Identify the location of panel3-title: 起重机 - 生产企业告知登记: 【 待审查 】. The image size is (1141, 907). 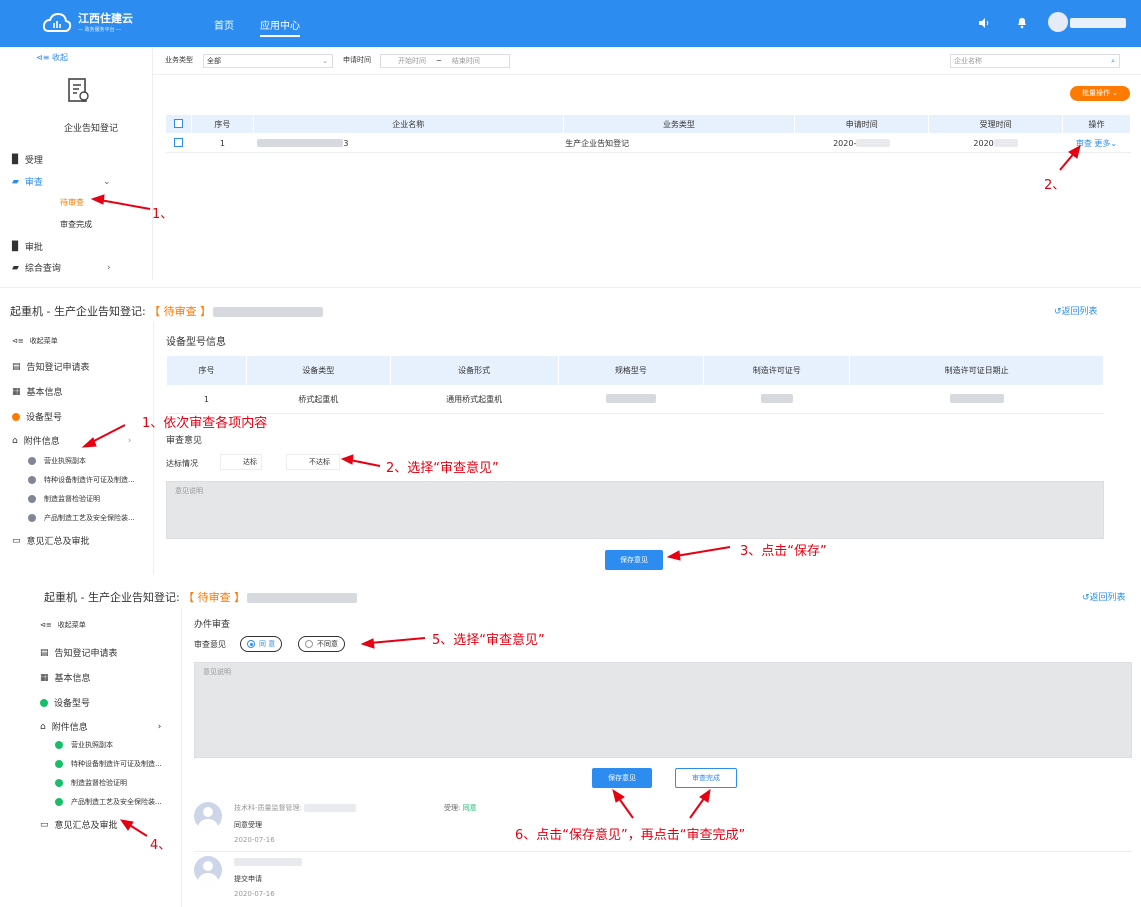
(201, 597).